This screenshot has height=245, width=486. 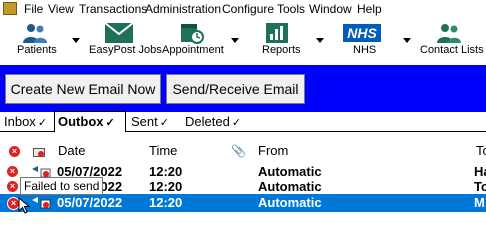 I want to click on create-new-email-button: Create New Email Now, so click(x=83, y=89).